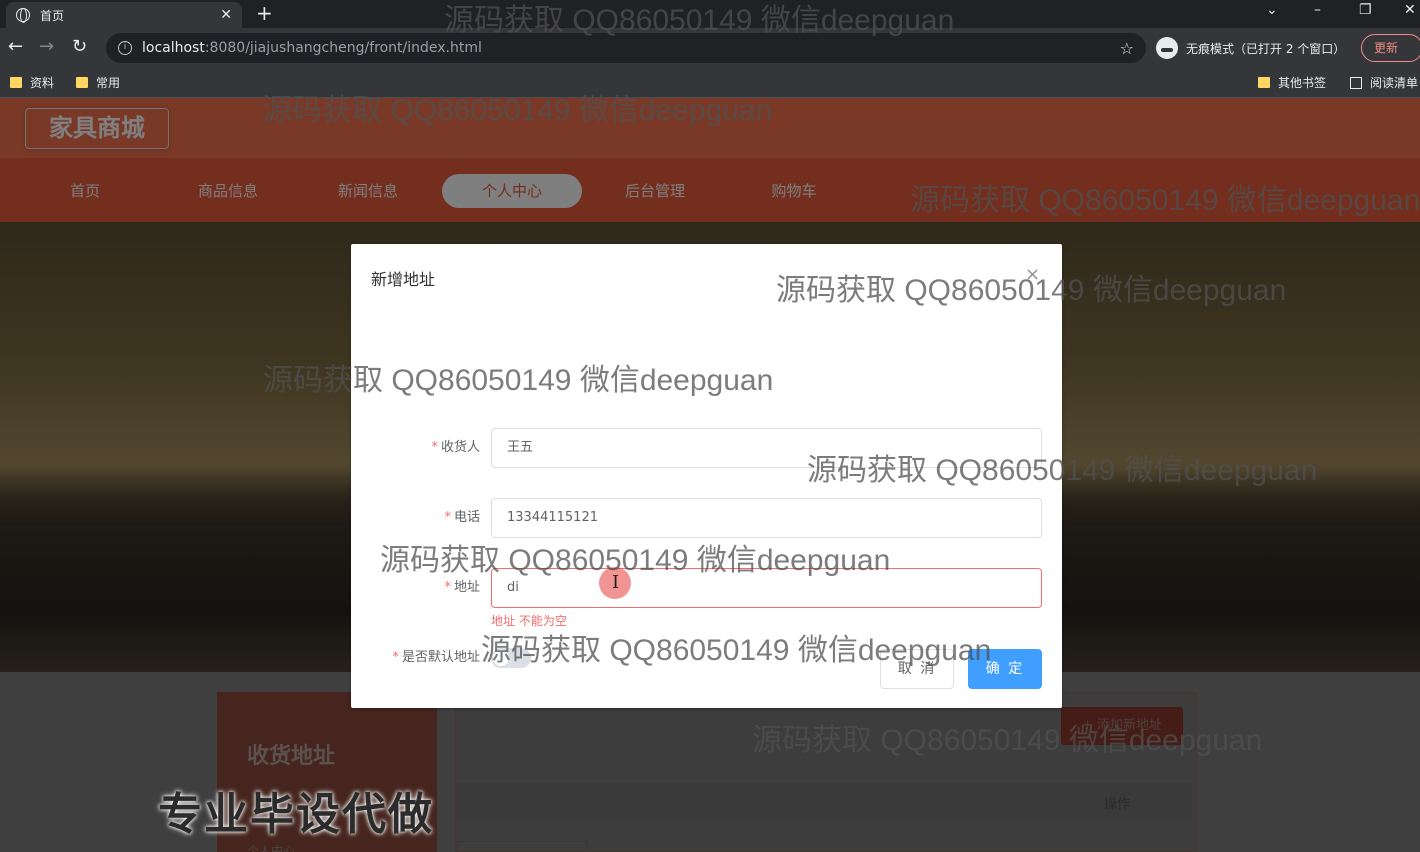 This screenshot has width=1420, height=852. What do you see at coordinates (42, 83) in the screenshot?
I see `bookmark-label: 资料` at bounding box center [42, 83].